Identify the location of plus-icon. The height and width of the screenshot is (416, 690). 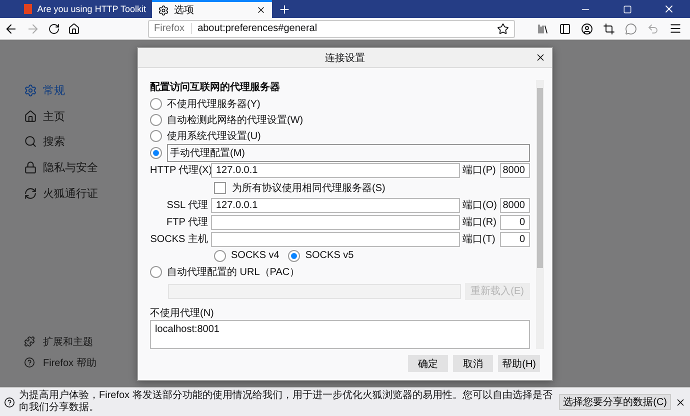
(284, 9).